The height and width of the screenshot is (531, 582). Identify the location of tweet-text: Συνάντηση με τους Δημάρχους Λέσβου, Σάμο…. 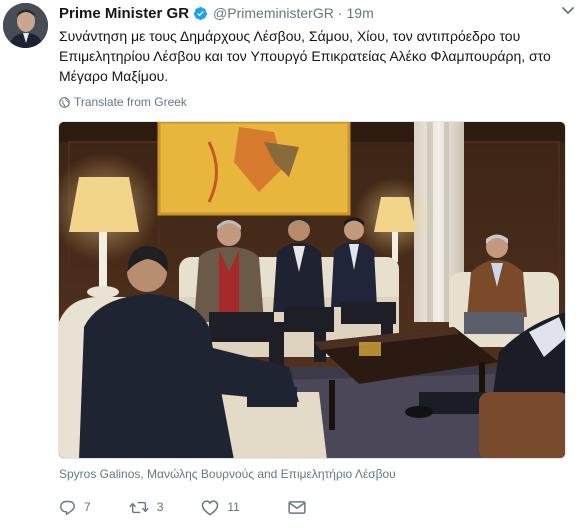
(305, 56).